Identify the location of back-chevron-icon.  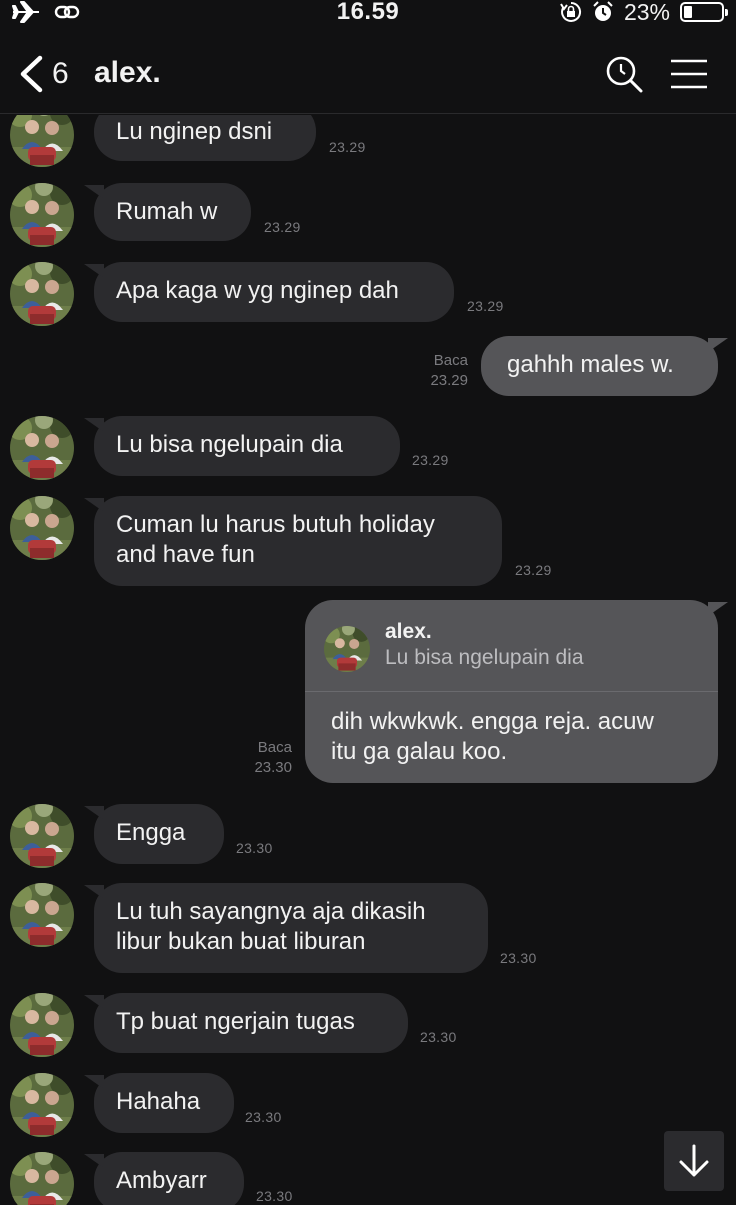
(31, 74).